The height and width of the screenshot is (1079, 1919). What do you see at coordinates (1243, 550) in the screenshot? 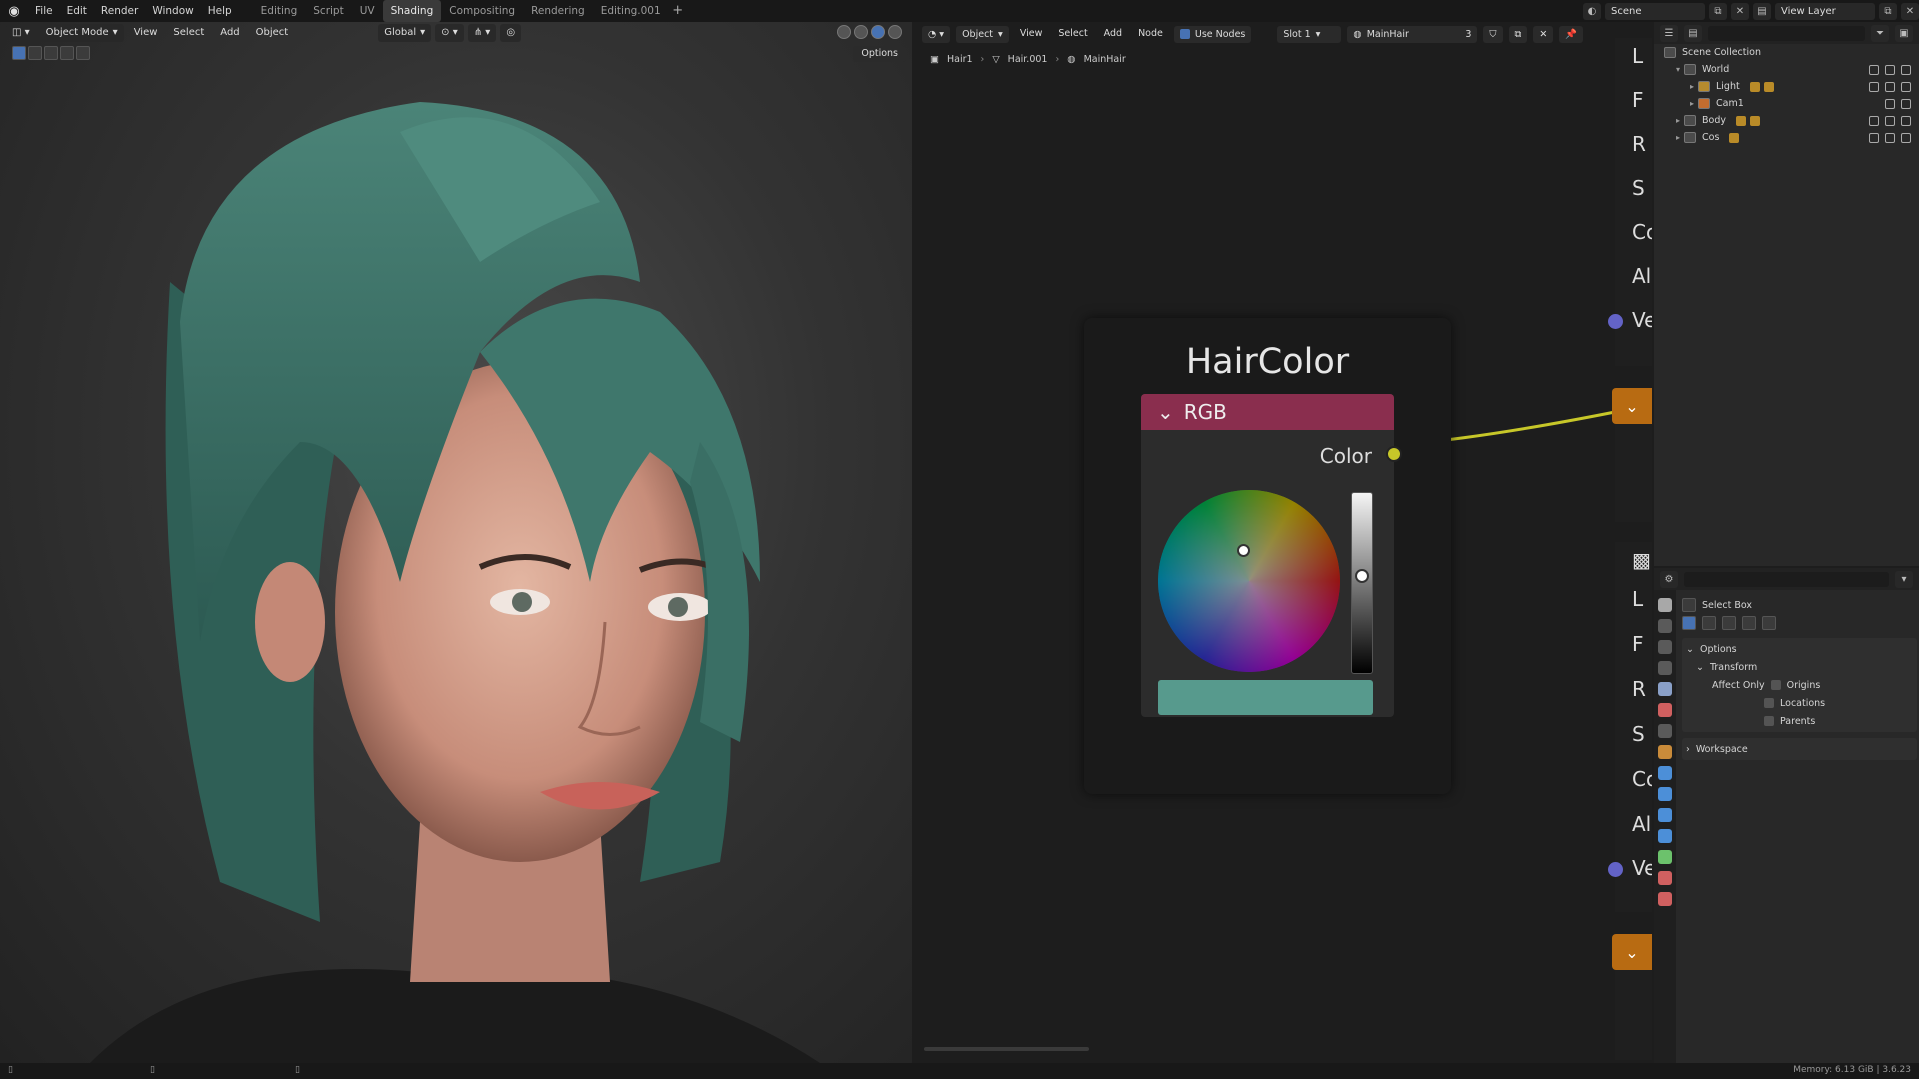
I see `color-wheel-handle` at bounding box center [1243, 550].